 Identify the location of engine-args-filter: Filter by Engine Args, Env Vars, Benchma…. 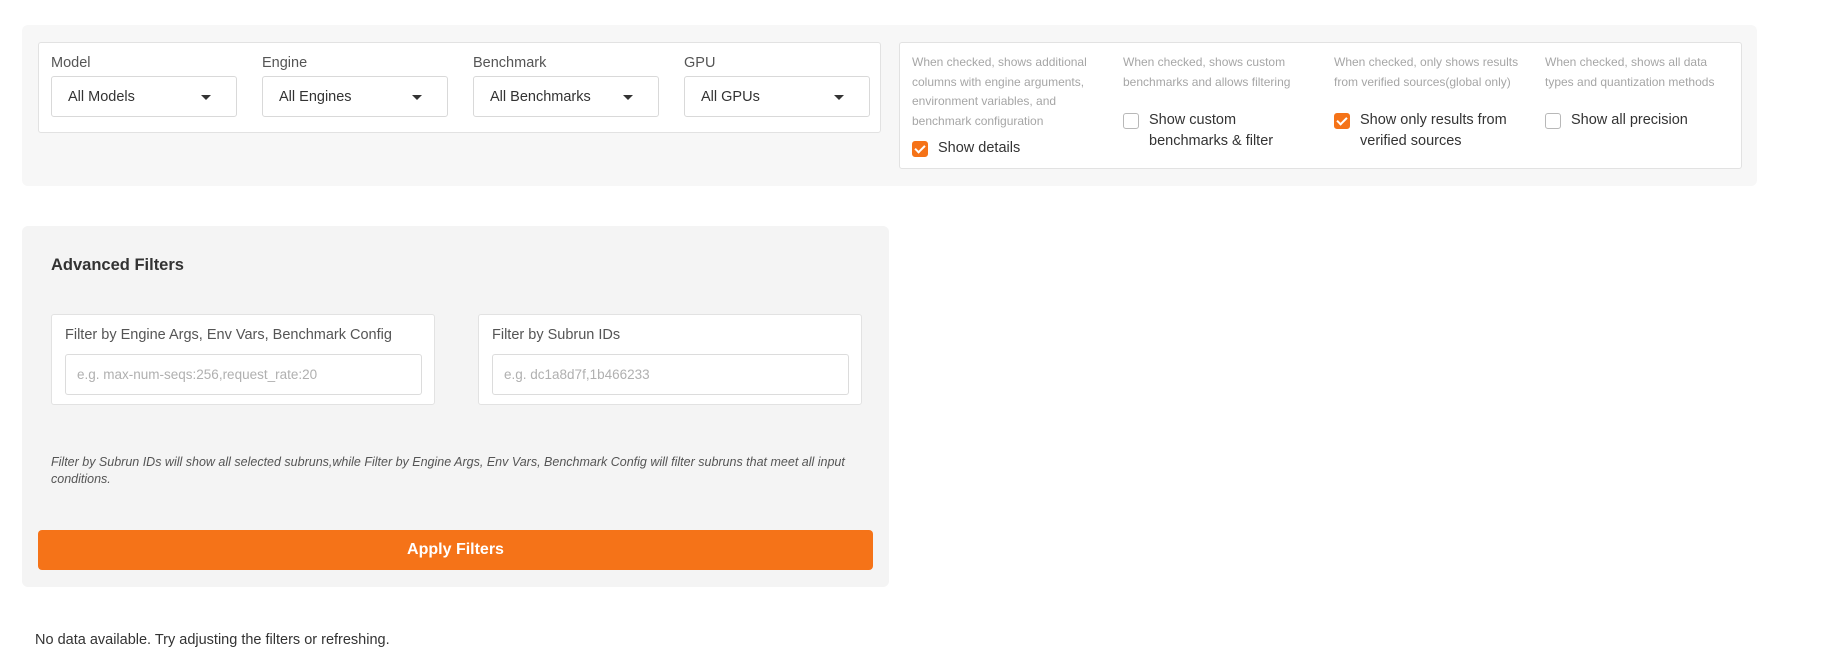
(243, 359).